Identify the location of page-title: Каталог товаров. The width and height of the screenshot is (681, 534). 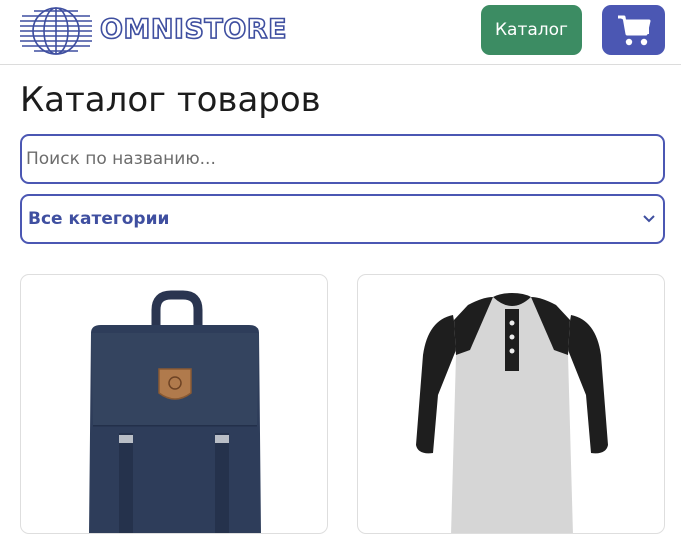
(170, 100).